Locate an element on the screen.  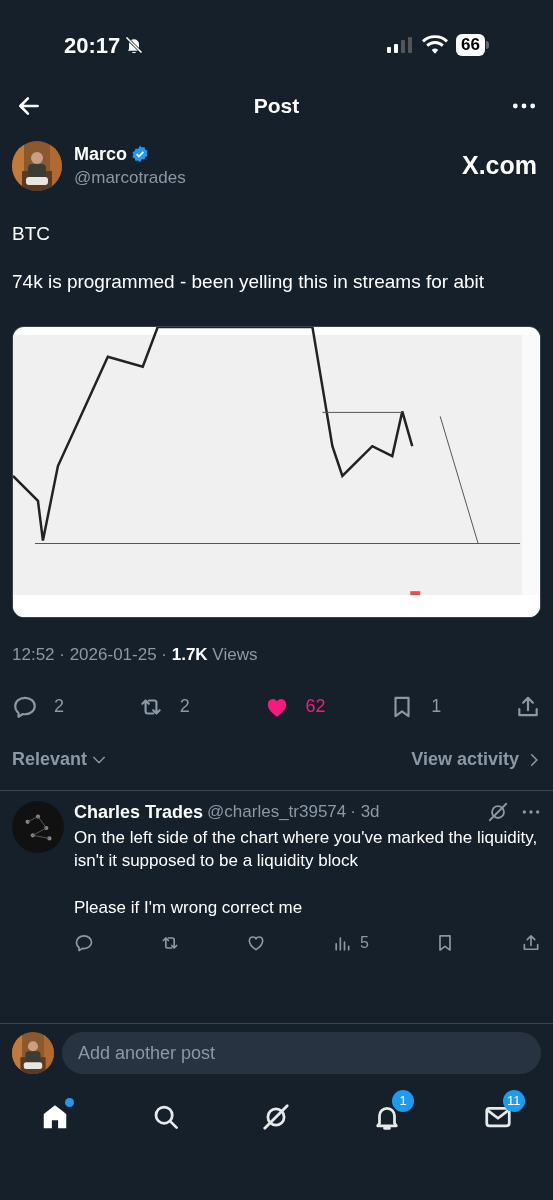
view-activity-link: View activity is located at coordinates (476, 759).